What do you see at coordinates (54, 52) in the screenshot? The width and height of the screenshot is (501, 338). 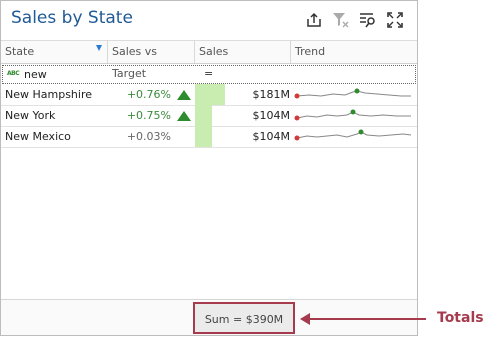 I see `column-header-state: State` at bounding box center [54, 52].